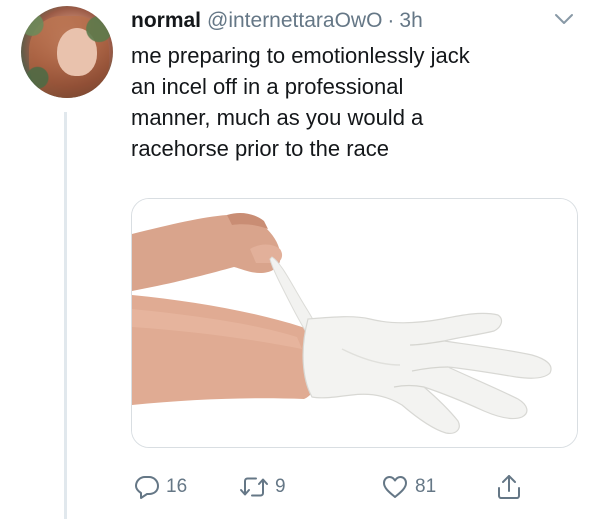  I want to click on retweet-button: 9, so click(262, 487).